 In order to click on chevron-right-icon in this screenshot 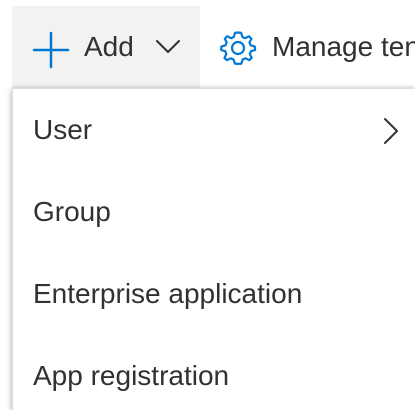, I will do `click(391, 131)`.